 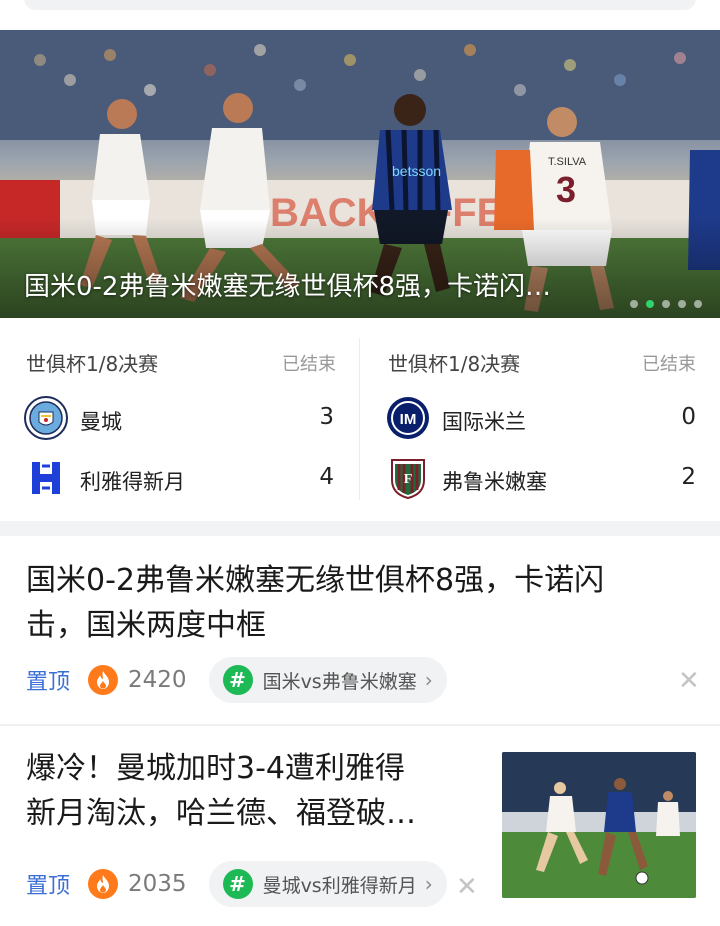 What do you see at coordinates (484, 422) in the screenshot?
I see `team-name: 国际米兰` at bounding box center [484, 422].